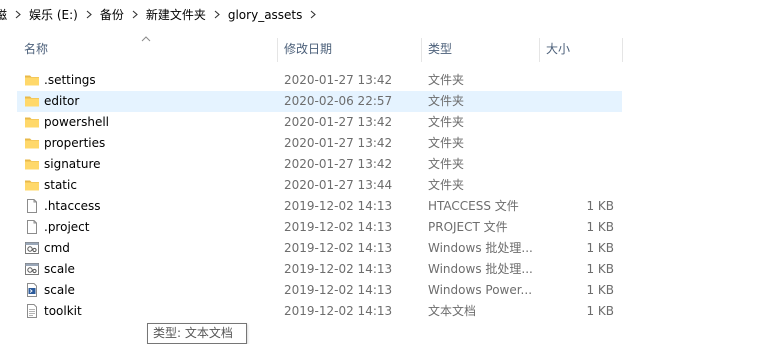 This screenshot has width=757, height=344. Describe the element at coordinates (176, 15) in the screenshot. I see `breadcrumb-item-new-folder: 新建文件夹` at that location.